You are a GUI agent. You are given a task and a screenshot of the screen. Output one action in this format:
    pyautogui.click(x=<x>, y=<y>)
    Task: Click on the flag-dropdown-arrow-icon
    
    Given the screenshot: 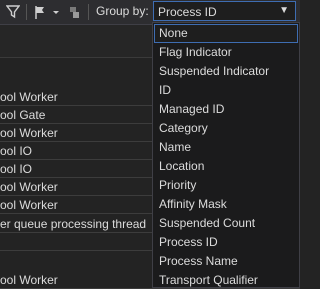 What is the action you would take?
    pyautogui.click(x=56, y=12)
    